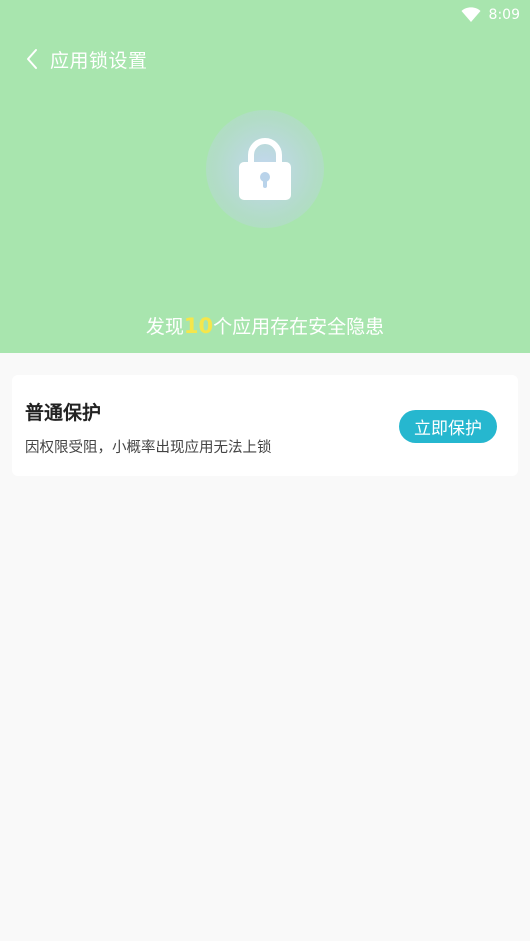 This screenshot has width=530, height=941. I want to click on risk-prefix: 发现, so click(164, 327).